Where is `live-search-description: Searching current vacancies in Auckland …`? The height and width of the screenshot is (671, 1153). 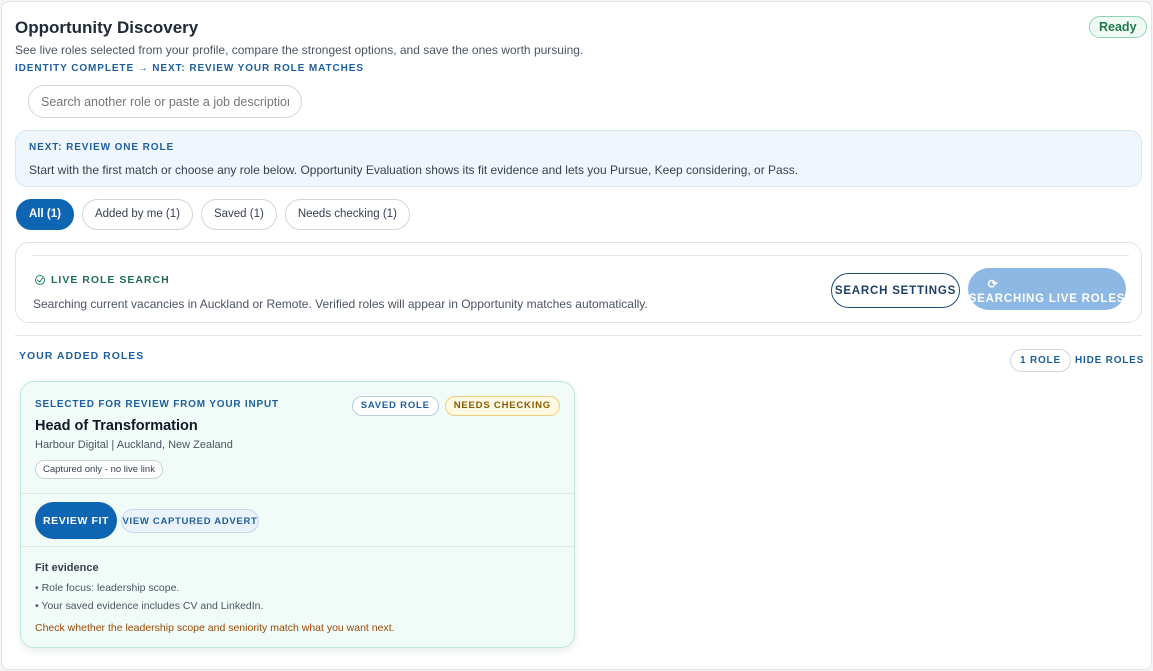 live-search-description: Searching current vacancies in Auckland … is located at coordinates (340, 304).